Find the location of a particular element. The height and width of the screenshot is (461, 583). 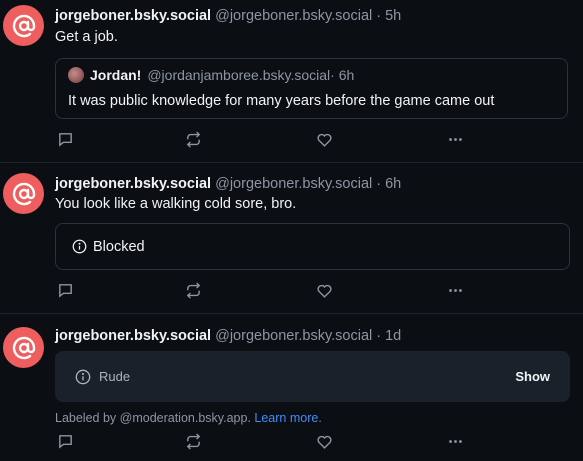

blocked-label: Blocked is located at coordinates (119, 246).